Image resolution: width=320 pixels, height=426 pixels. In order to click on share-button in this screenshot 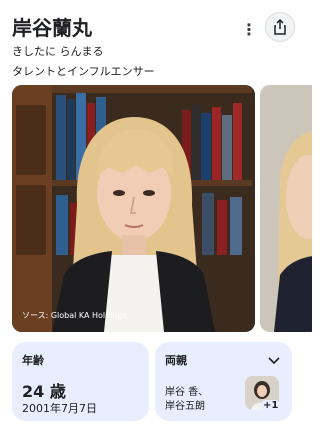, I will do `click(280, 27)`.